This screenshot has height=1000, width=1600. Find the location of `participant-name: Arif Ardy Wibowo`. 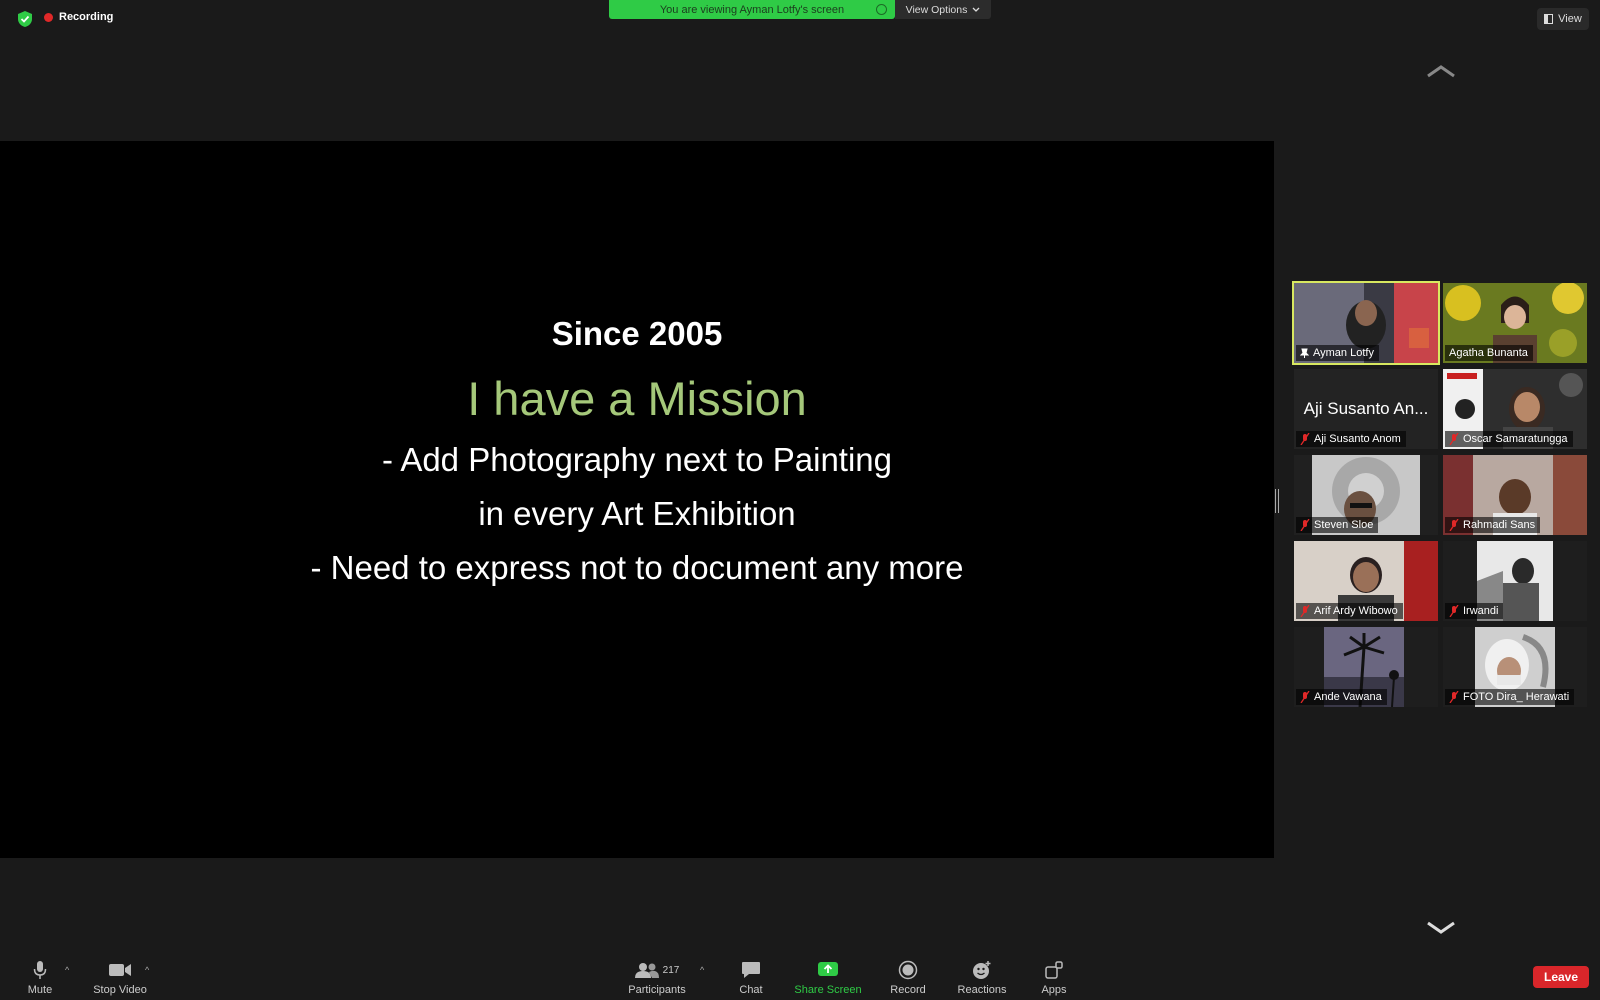

participant-name: Arif Ardy Wibowo is located at coordinates (1356, 611).